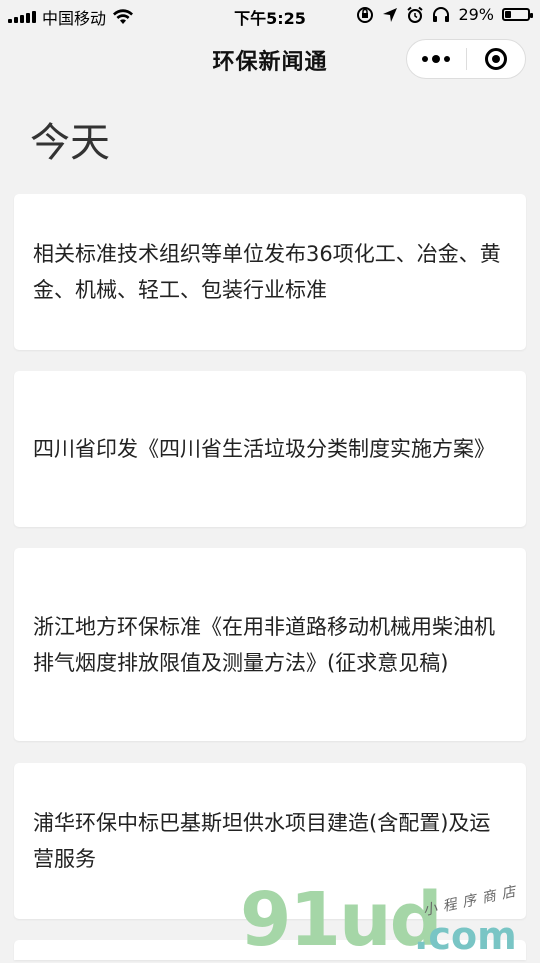 This screenshot has height=963, width=540. I want to click on orientation-lock-icon, so click(365, 14).